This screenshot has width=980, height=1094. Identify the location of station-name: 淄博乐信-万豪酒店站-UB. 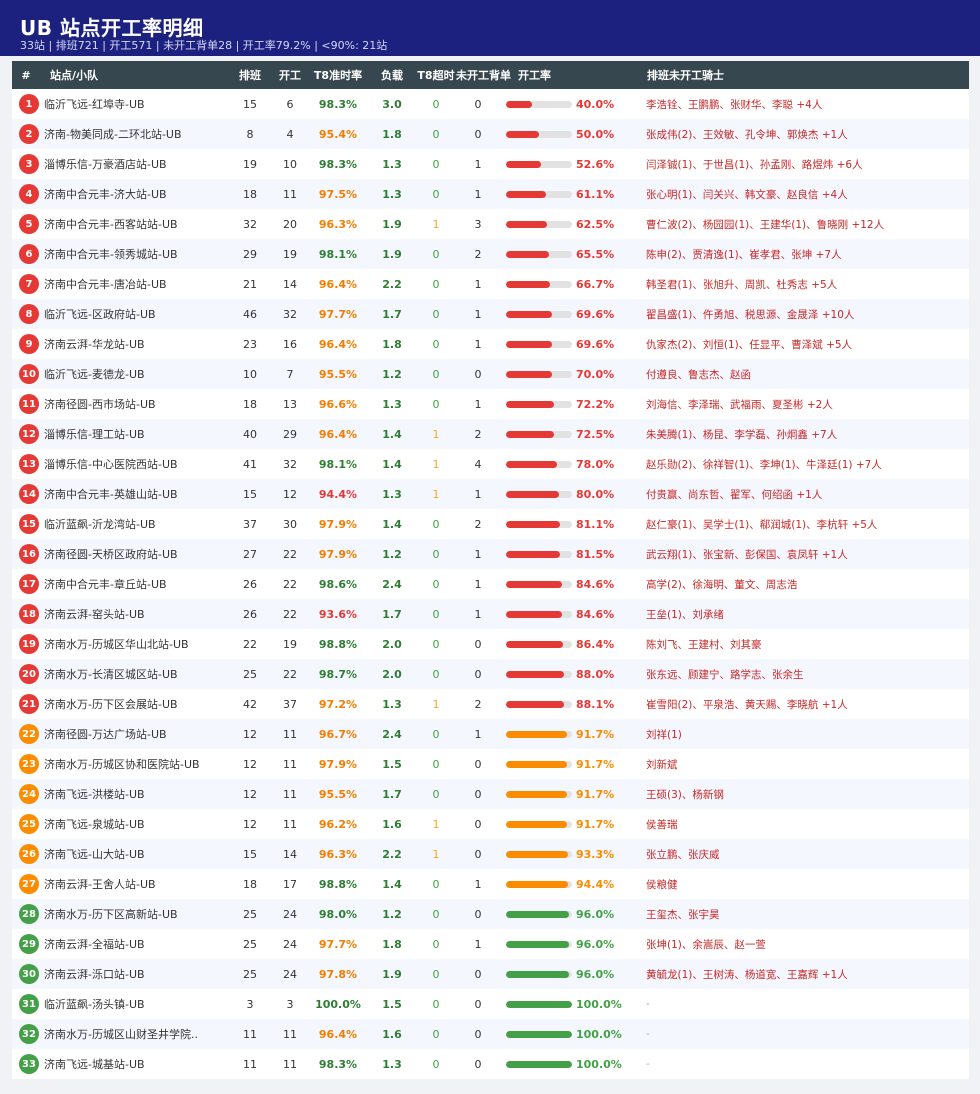
(138, 164).